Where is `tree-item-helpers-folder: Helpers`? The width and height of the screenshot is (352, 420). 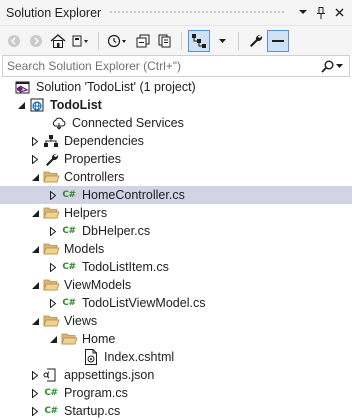
tree-item-helpers-folder: Helpers is located at coordinates (176, 213).